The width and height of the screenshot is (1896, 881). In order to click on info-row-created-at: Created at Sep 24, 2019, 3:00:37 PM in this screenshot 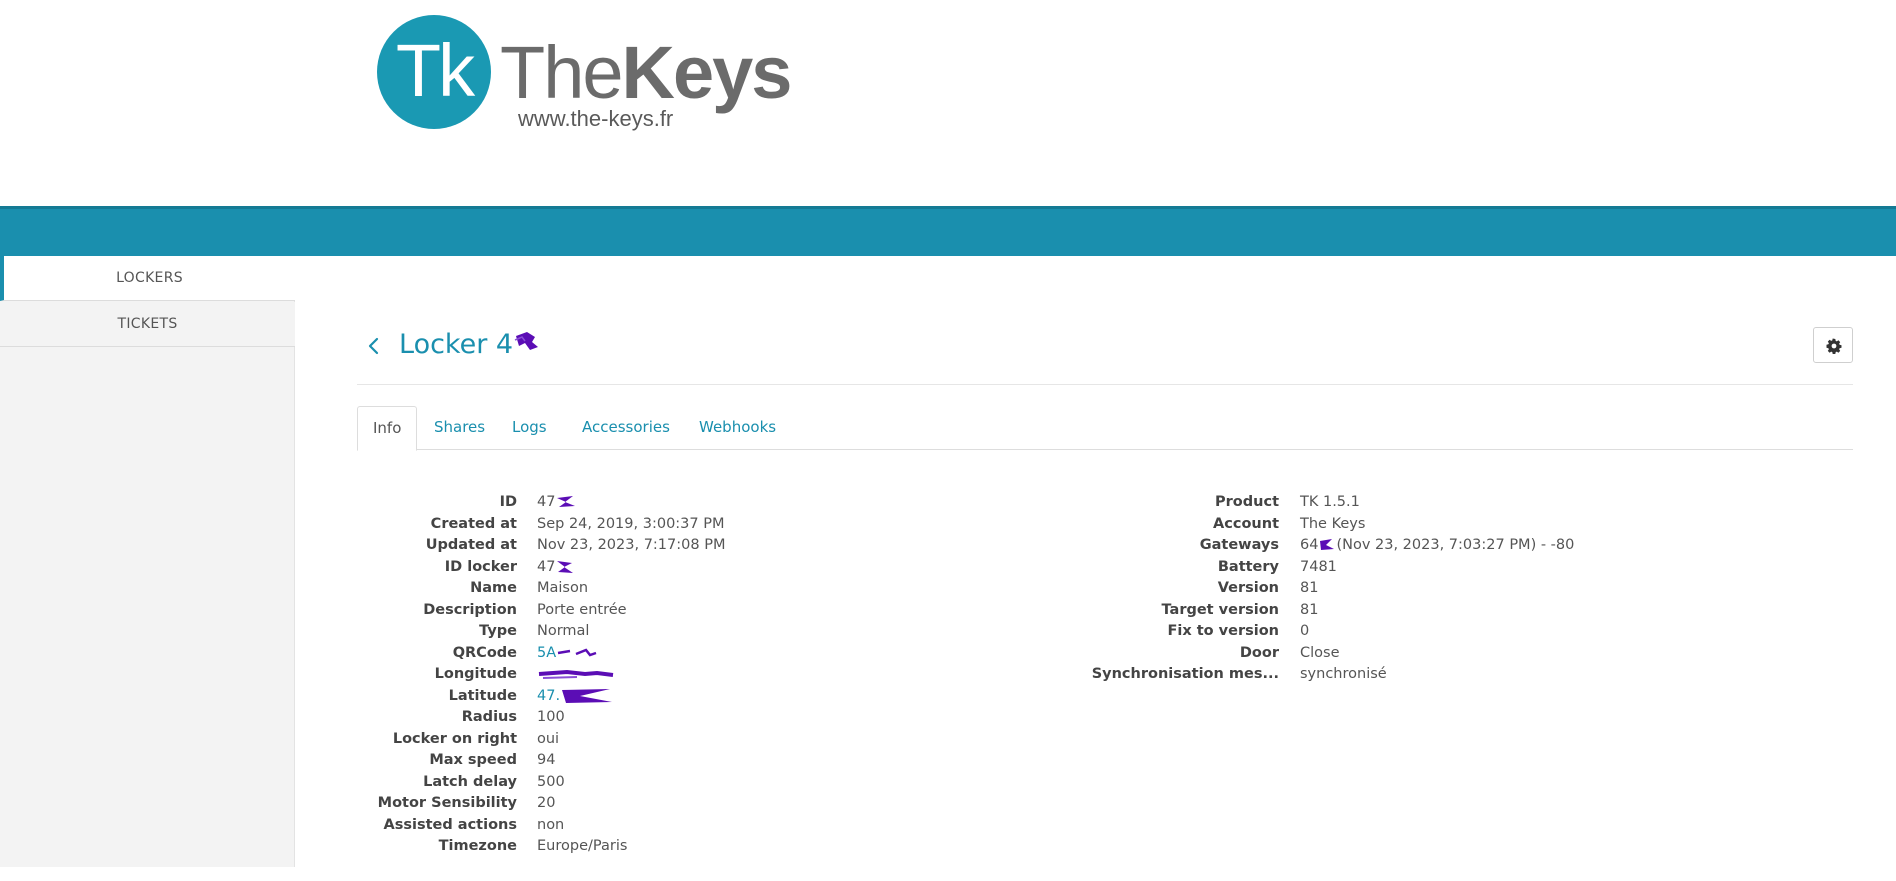, I will do `click(707, 525)`.